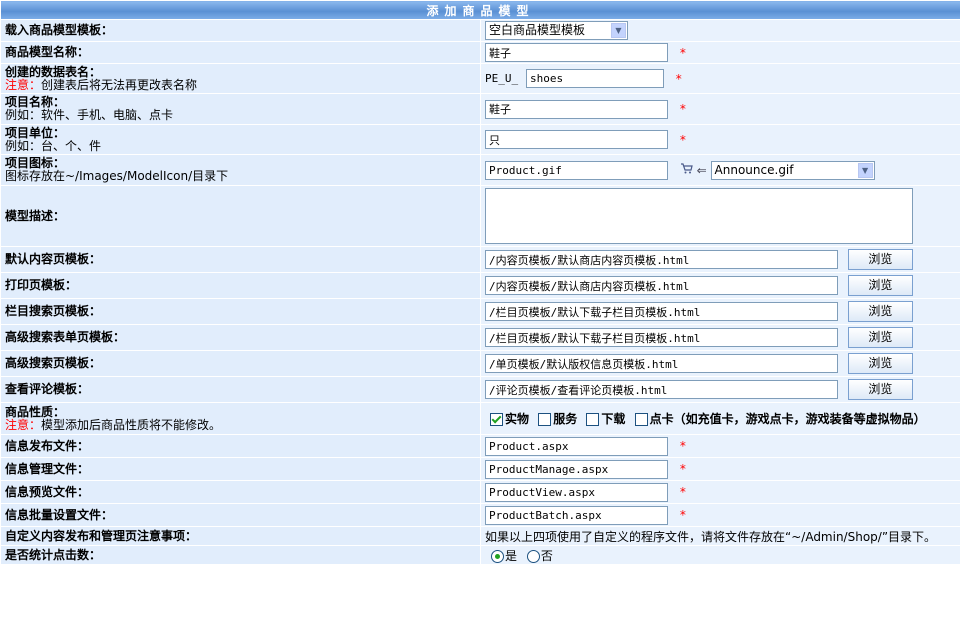 This screenshot has width=961, height=619. Describe the element at coordinates (240, 52) in the screenshot. I see `model-name-label: 商品模型名称：` at that location.